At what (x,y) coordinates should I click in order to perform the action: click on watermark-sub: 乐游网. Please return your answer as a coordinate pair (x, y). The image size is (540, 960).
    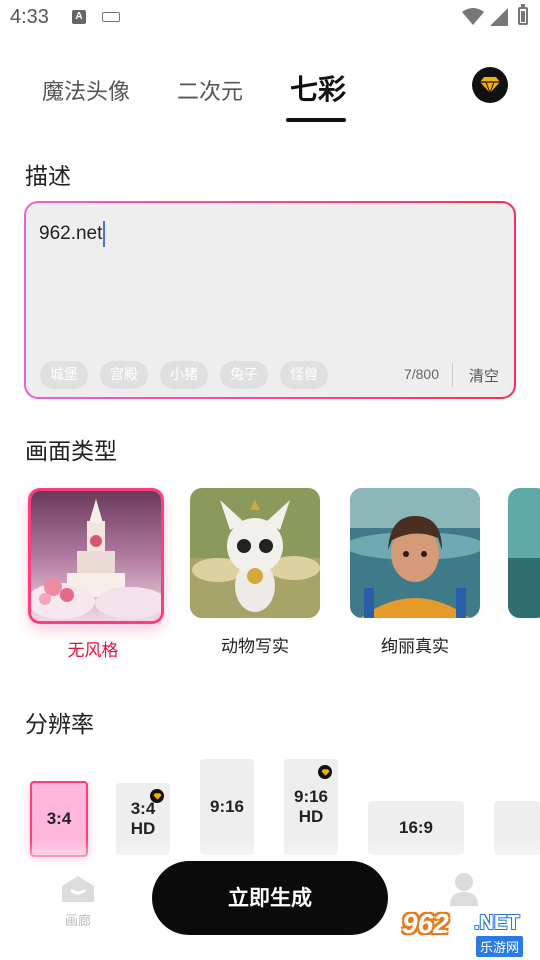
    Looking at the image, I should click on (500, 946).